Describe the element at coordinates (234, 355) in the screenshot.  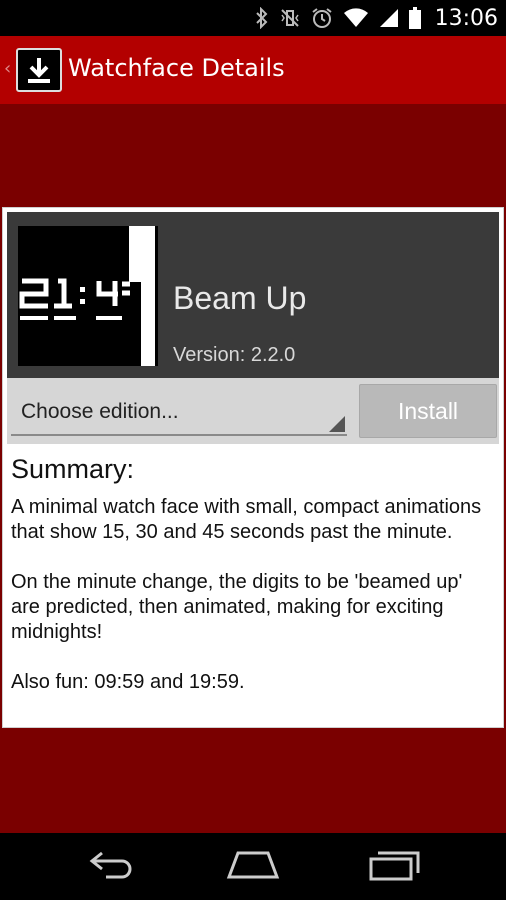
I see `watchface-version: Version: 2.2.0` at that location.